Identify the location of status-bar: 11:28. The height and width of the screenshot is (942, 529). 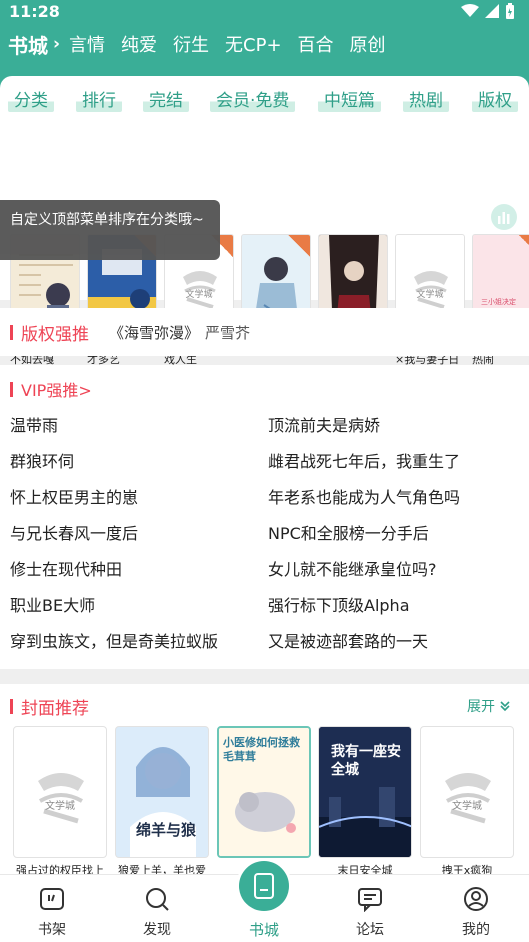
(264, 12).